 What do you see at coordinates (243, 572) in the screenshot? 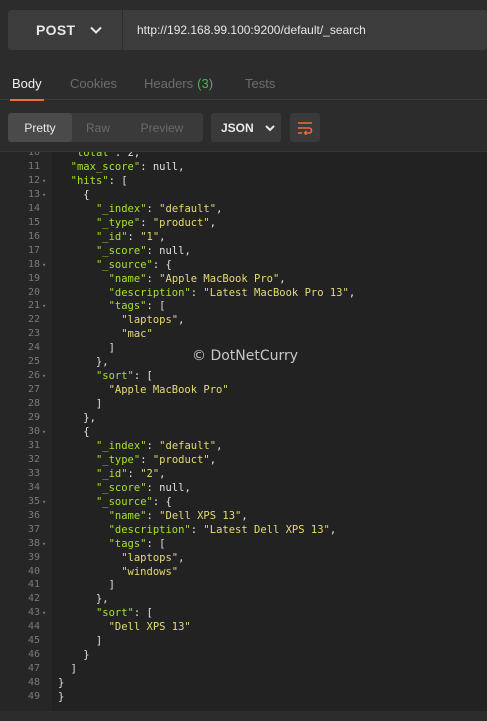
I see `code-line: 40 "windows"` at bounding box center [243, 572].